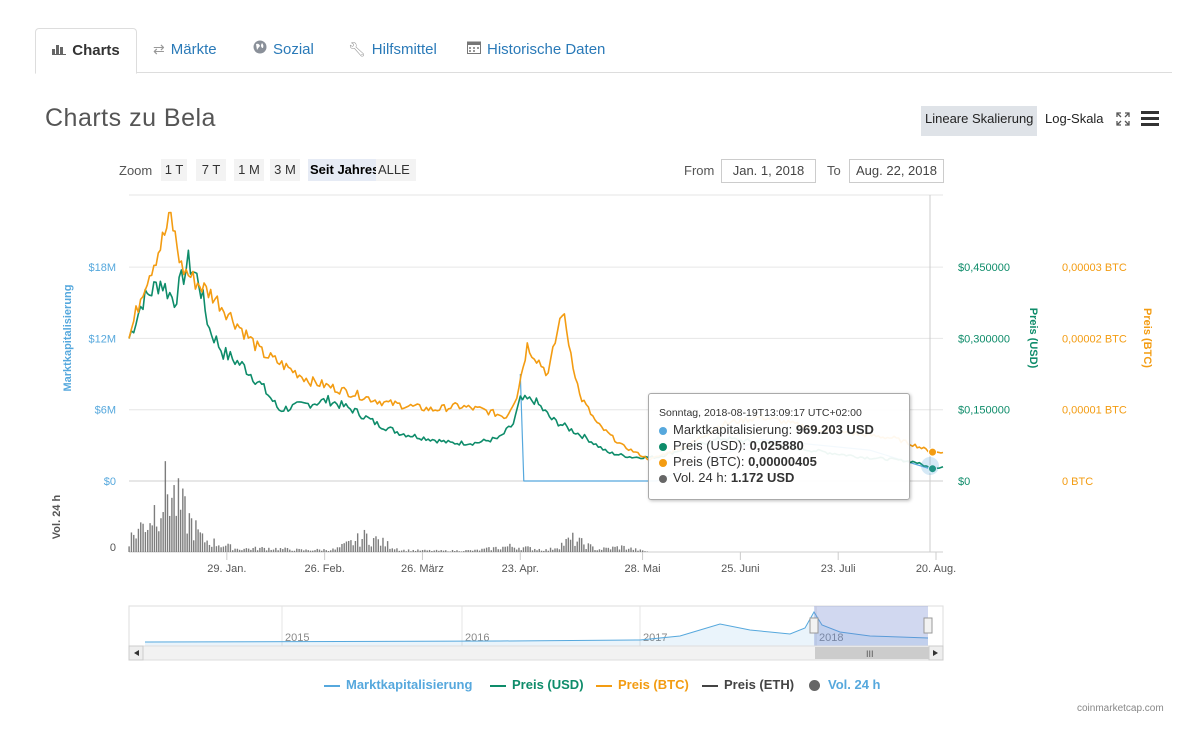 This screenshot has width=1194, height=731. Describe the element at coordinates (1033, 338) in the screenshot. I see `y-axis-label-price-usd: Preis (USD)` at that location.